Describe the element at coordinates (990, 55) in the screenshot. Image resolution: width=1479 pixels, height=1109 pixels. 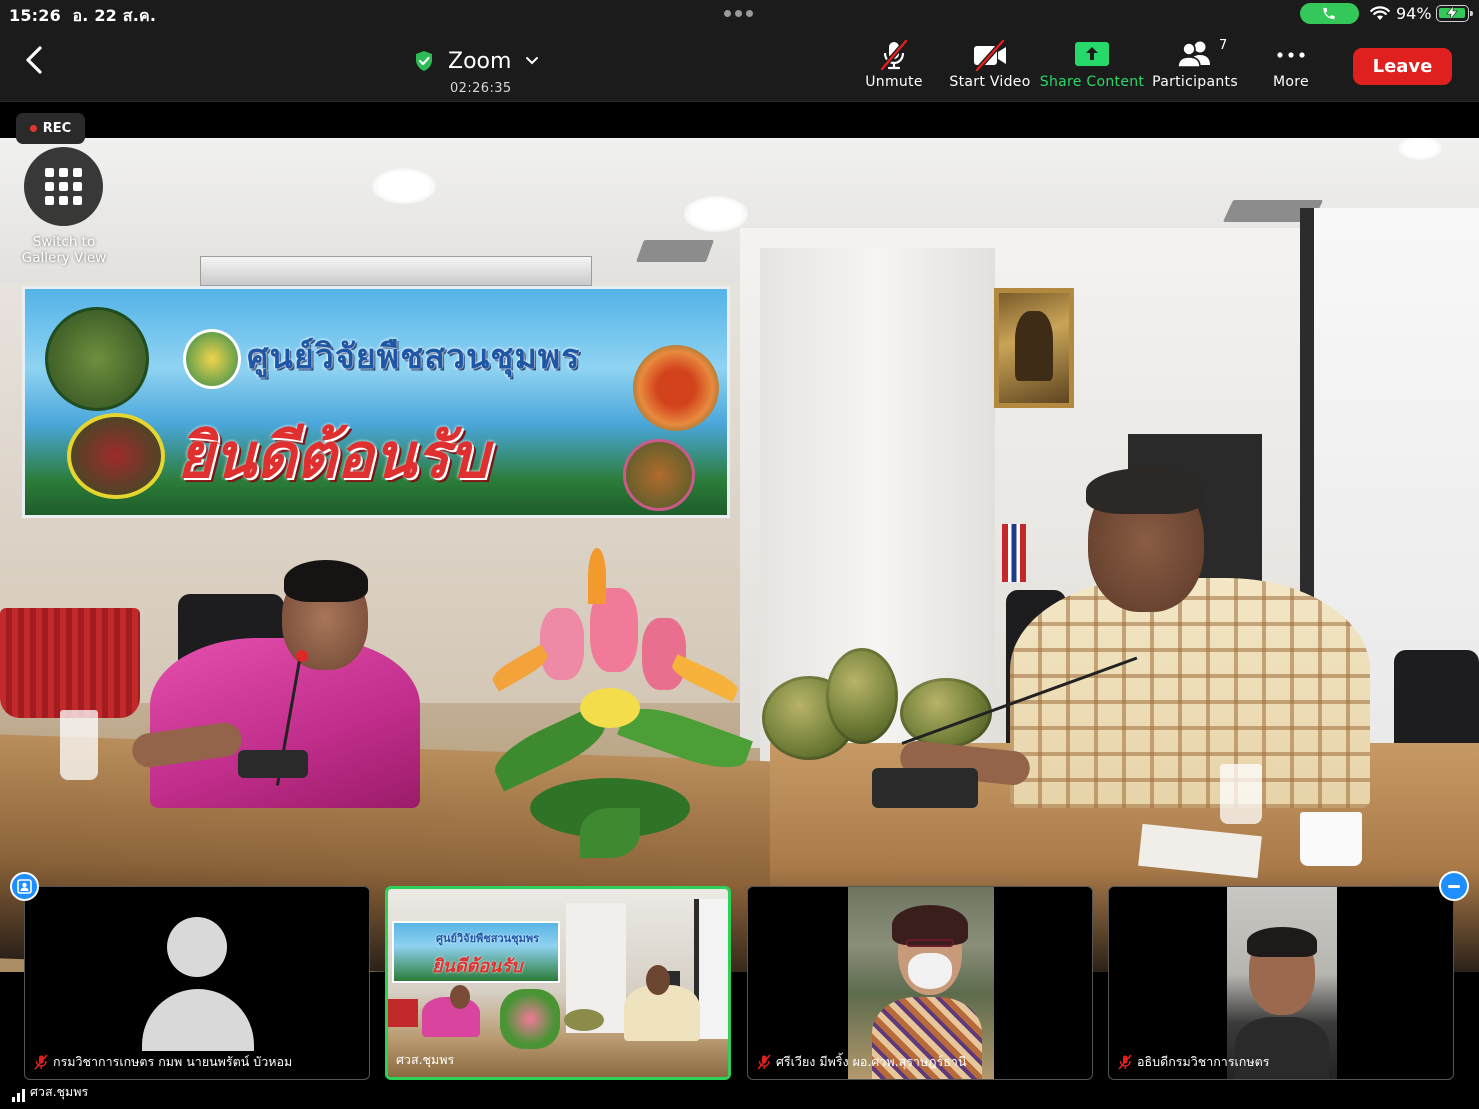
I see `video-off-icon` at that location.